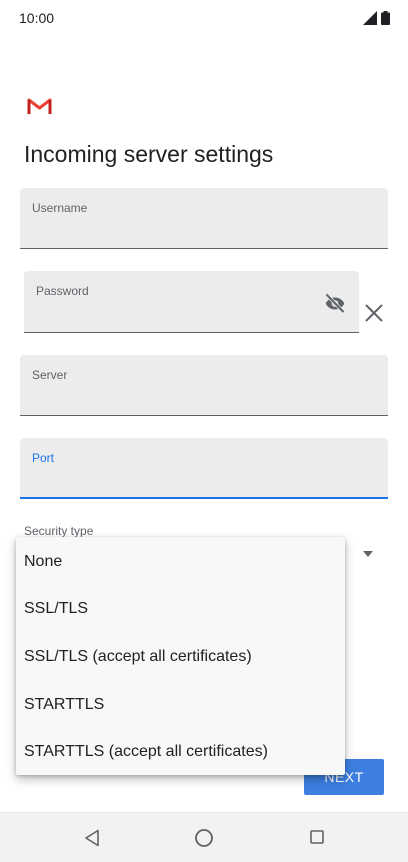 This screenshot has height=862, width=408. What do you see at coordinates (191, 302) in the screenshot?
I see `password-field: Password` at bounding box center [191, 302].